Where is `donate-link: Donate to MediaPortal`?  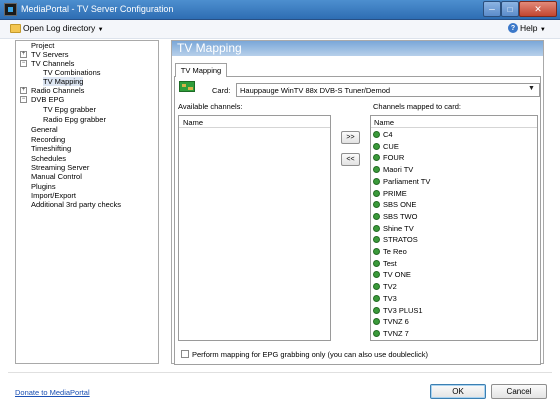 donate-link: Donate to MediaPortal is located at coordinates (52, 392).